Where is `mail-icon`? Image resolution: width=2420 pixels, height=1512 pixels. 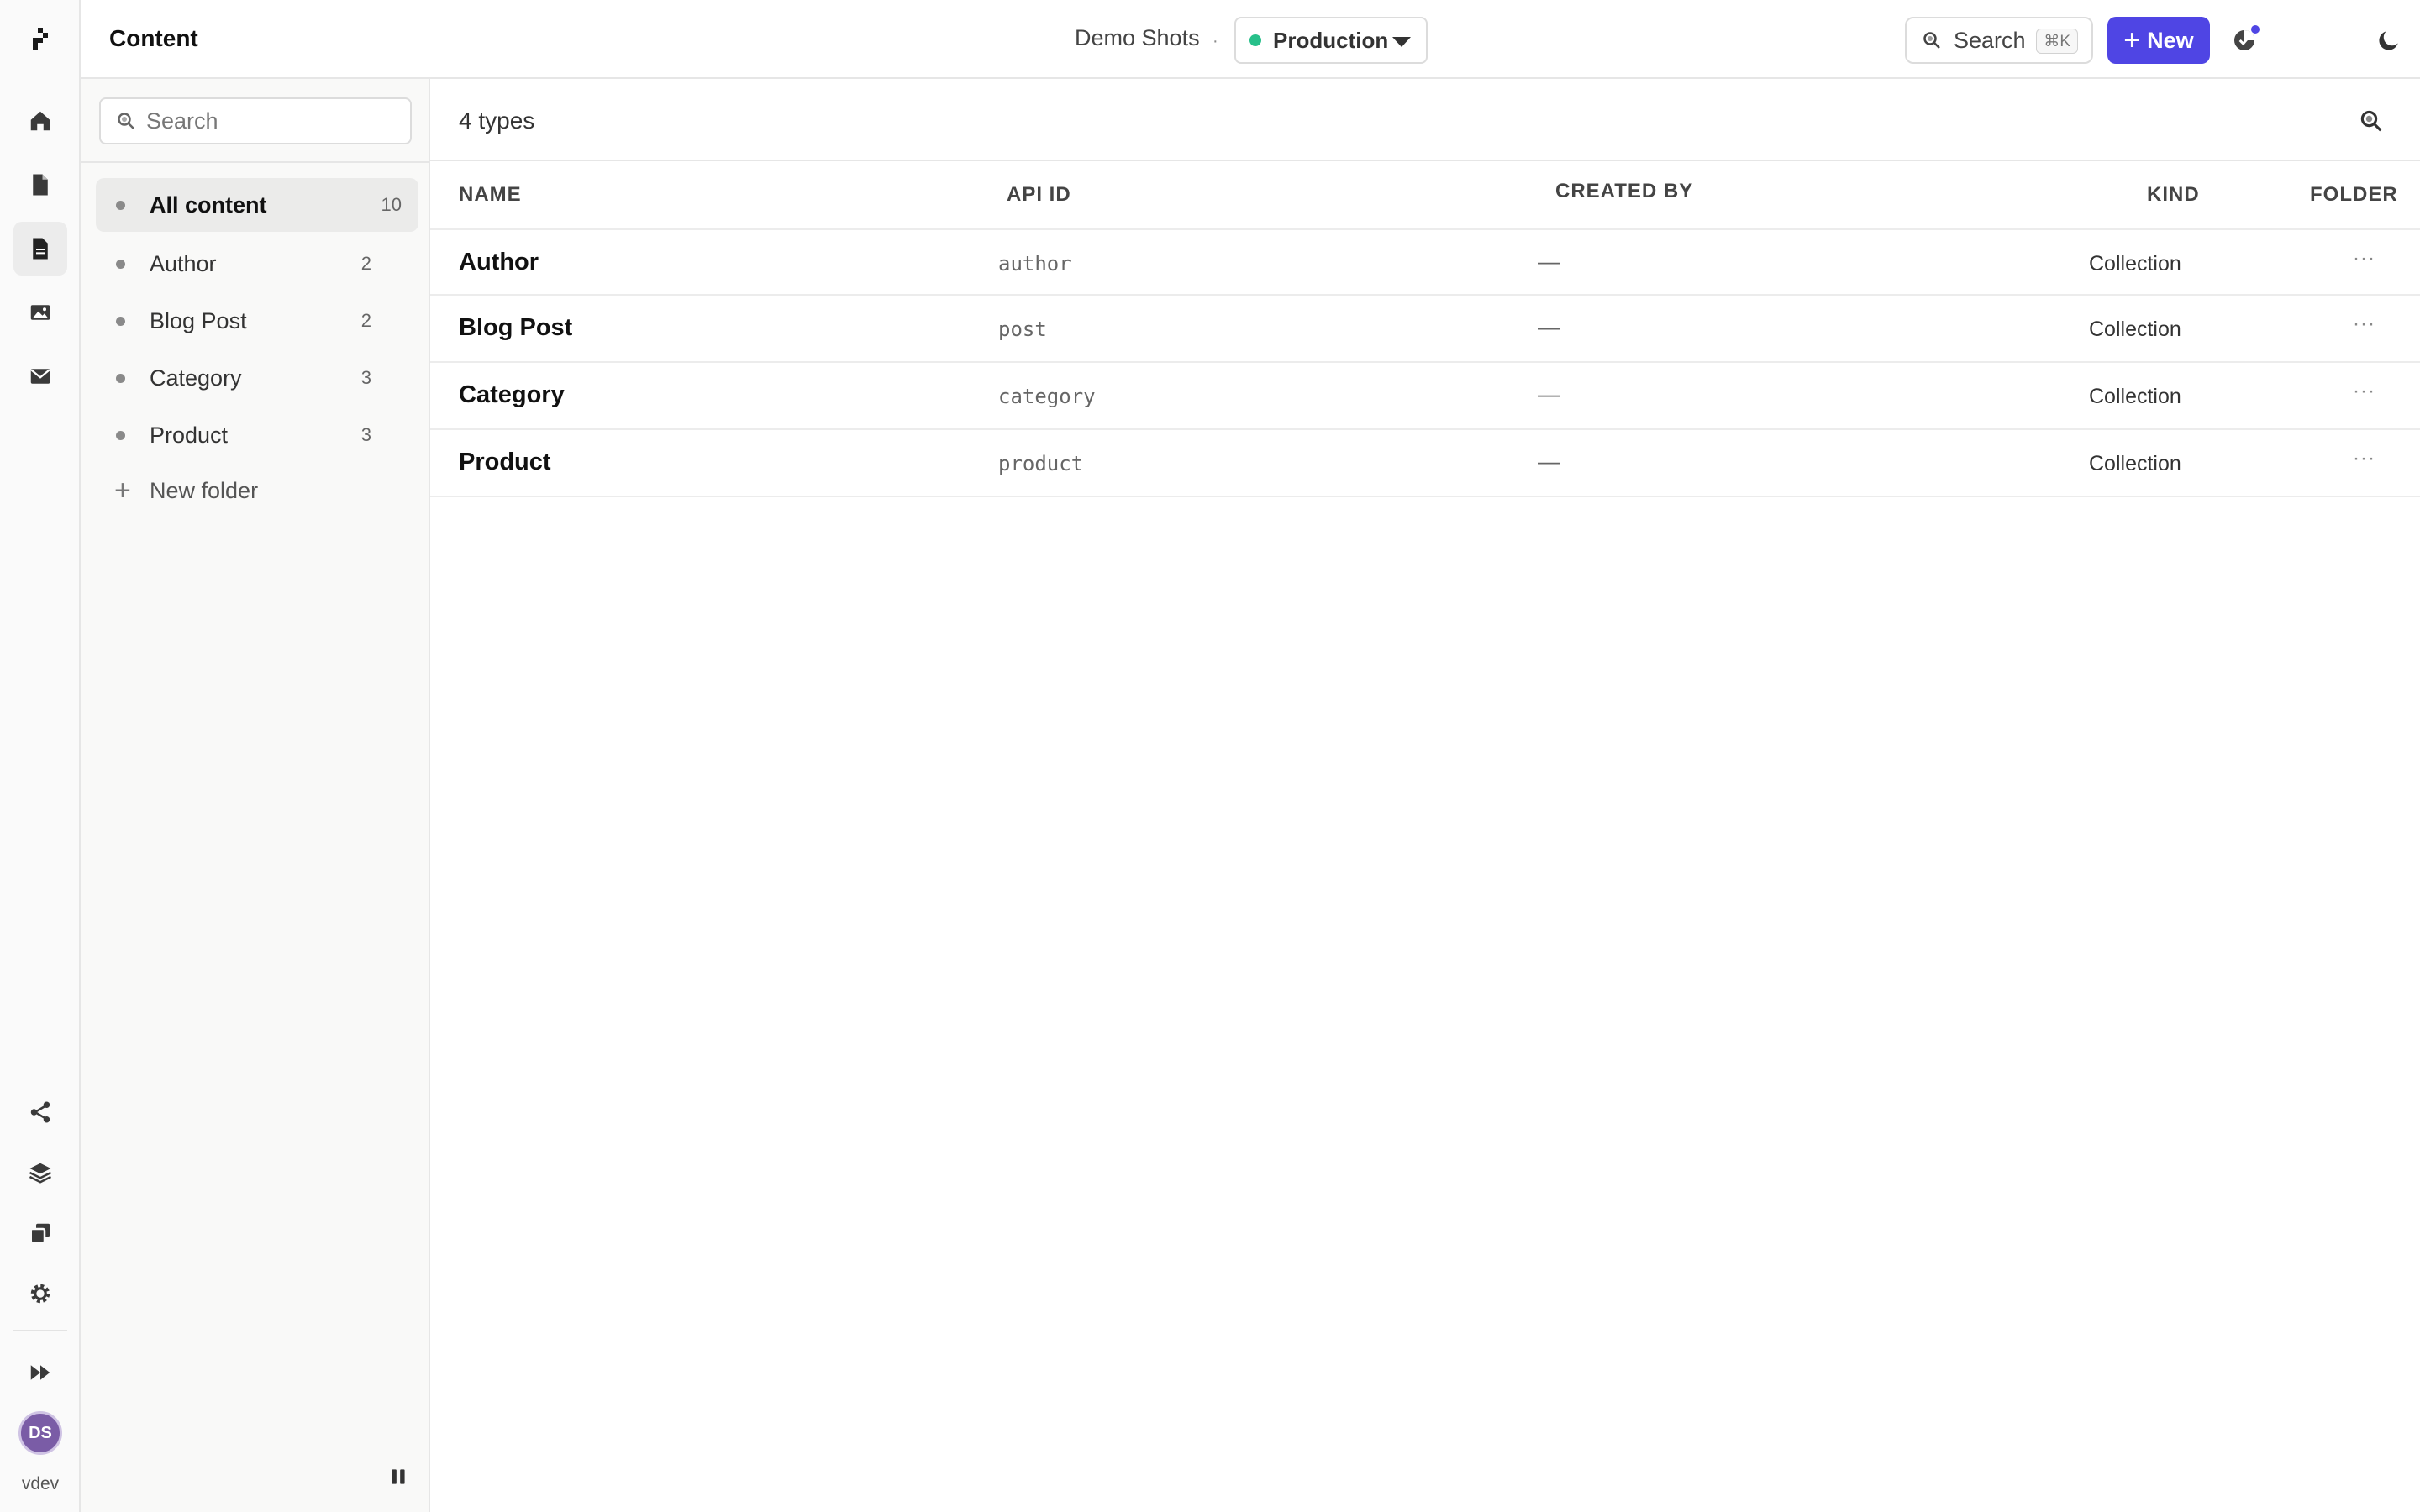 mail-icon is located at coordinates (40, 376).